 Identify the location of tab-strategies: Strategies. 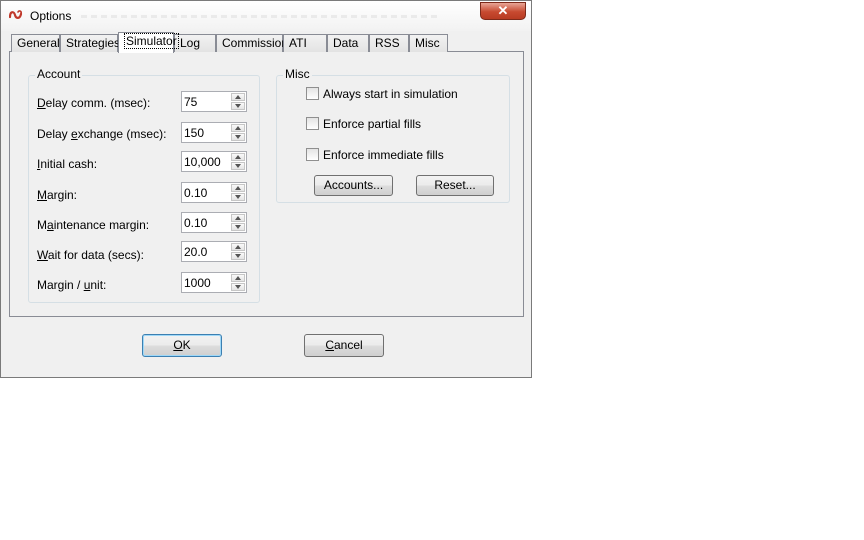
(90, 43).